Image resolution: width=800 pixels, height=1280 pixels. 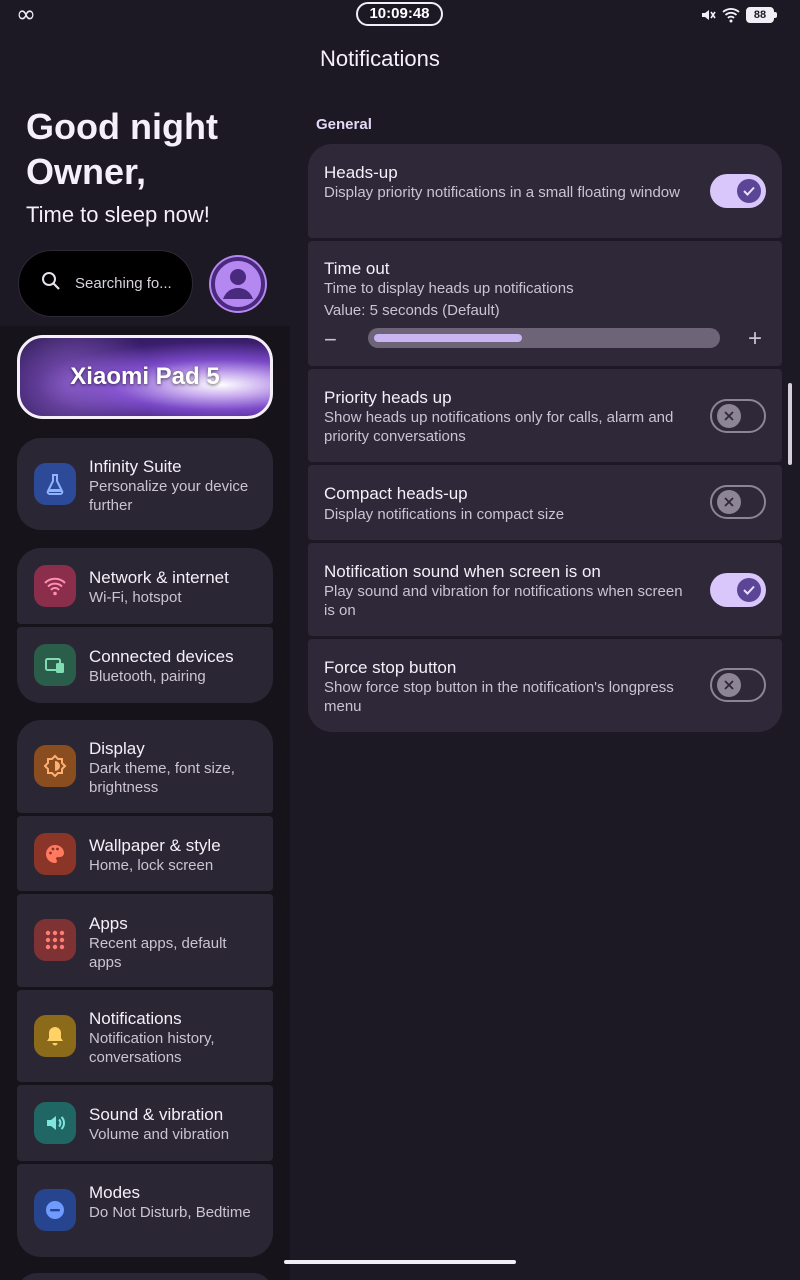 I want to click on timeout-slider, so click(x=544, y=338).